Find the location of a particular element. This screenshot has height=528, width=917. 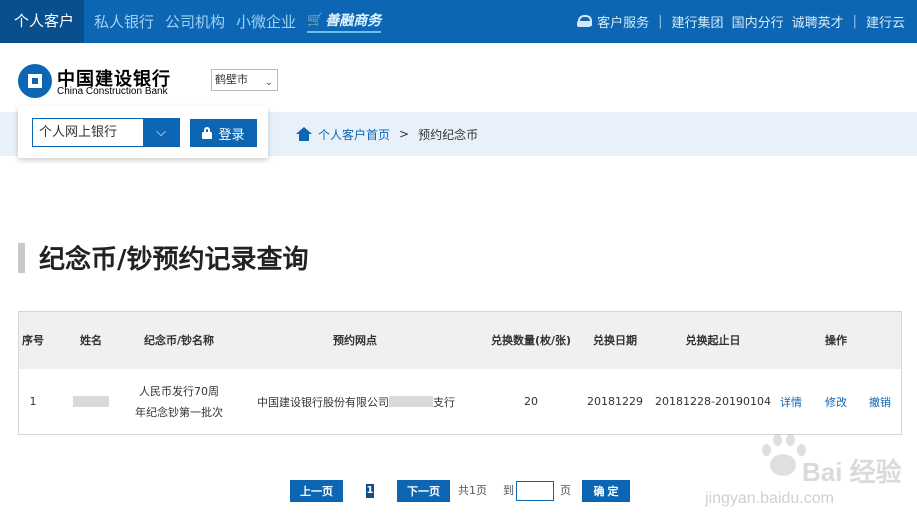

modify-link: 修改 is located at coordinates (836, 402).